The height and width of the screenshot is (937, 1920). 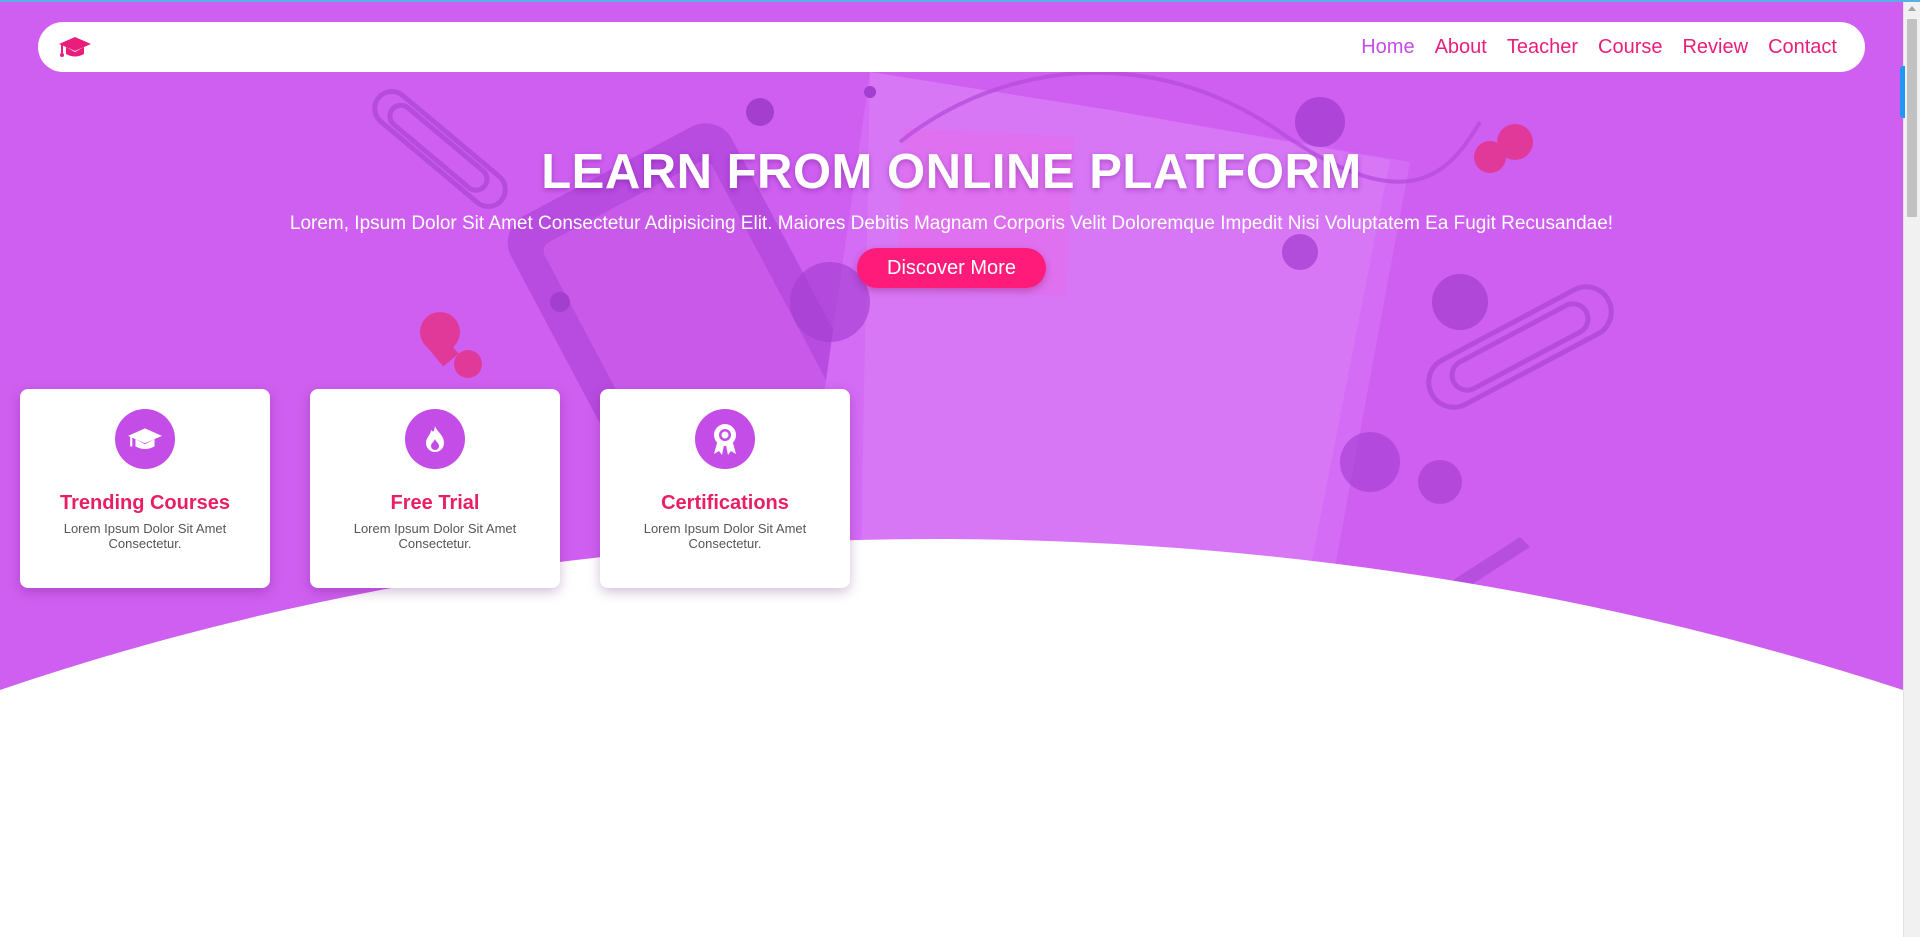 What do you see at coordinates (145, 503) in the screenshot?
I see `feature-card-title: Trending Courses` at bounding box center [145, 503].